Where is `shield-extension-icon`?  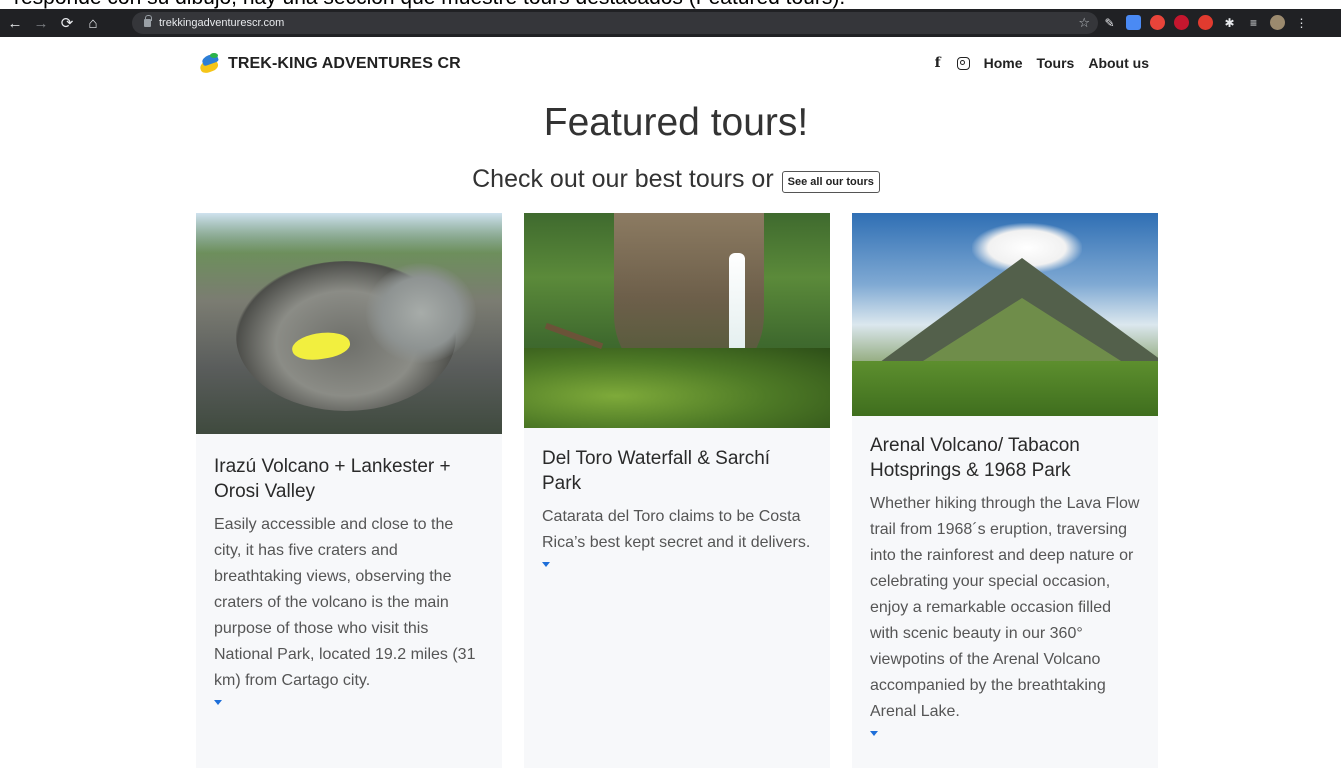
shield-extension-icon is located at coordinates (1157, 22).